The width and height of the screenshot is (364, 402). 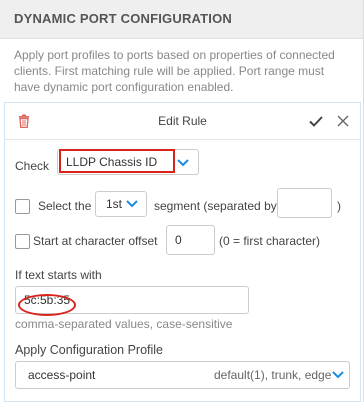 I want to click on starts-with-label: If text starts with, so click(x=58, y=275).